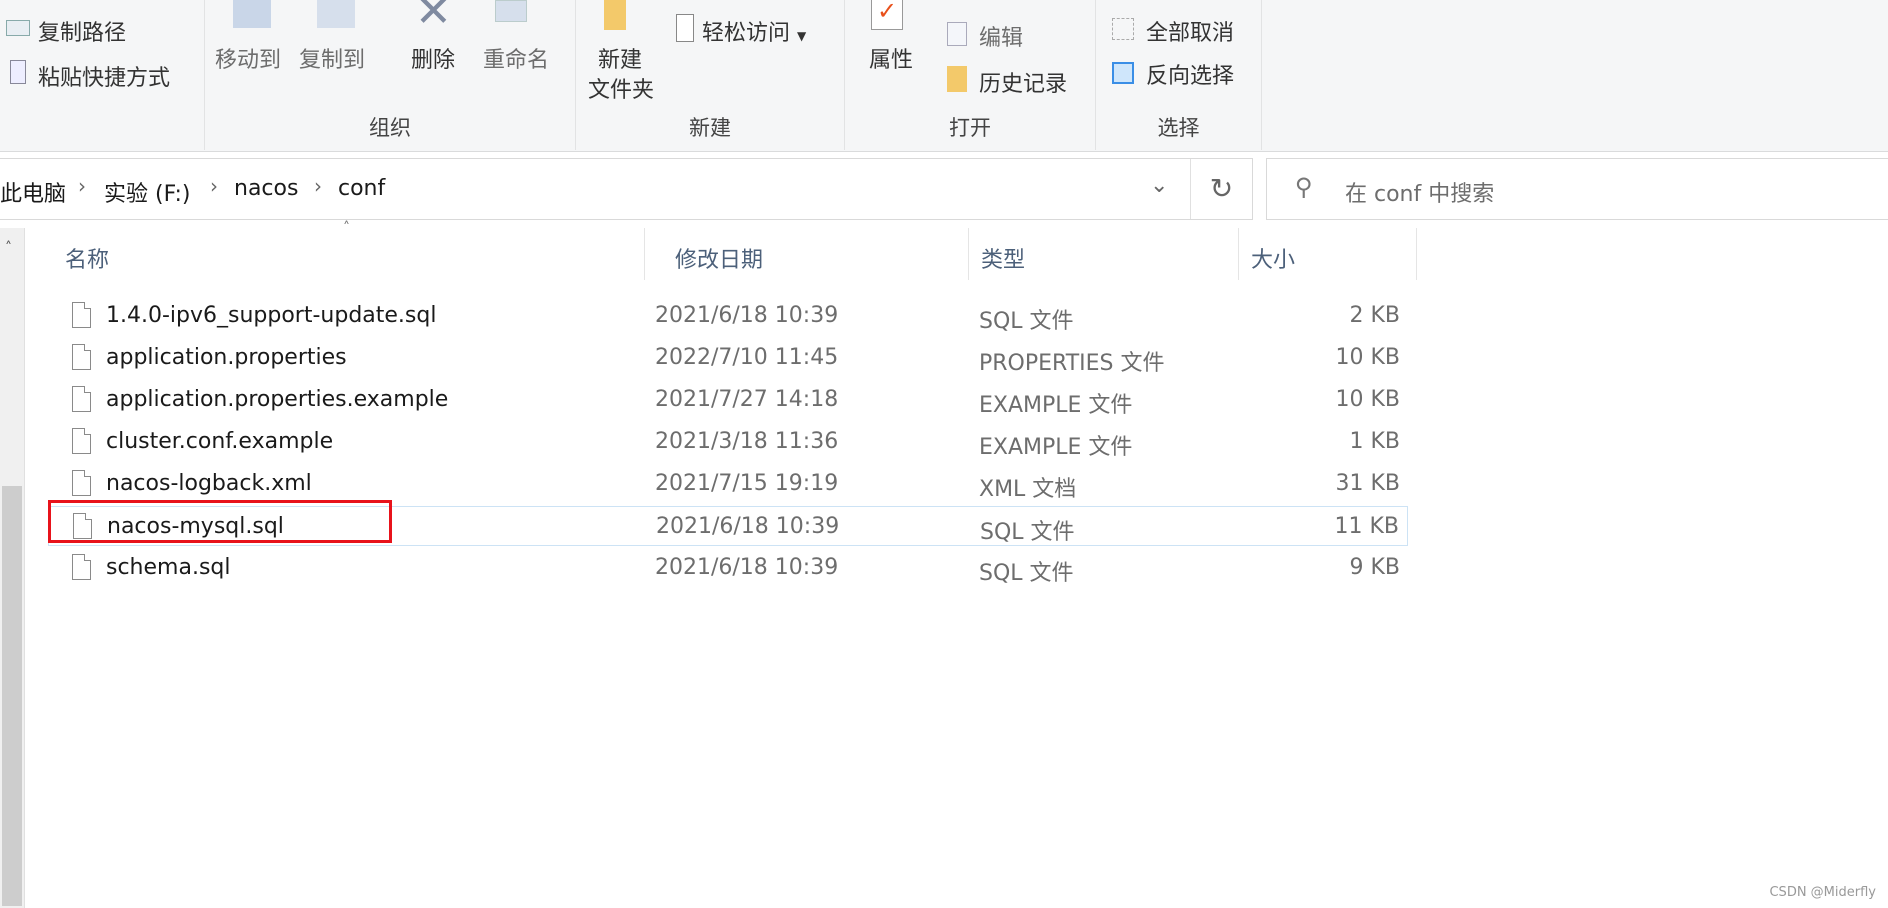 The image size is (1888, 908). I want to click on column-name: 名称, so click(335, 254).